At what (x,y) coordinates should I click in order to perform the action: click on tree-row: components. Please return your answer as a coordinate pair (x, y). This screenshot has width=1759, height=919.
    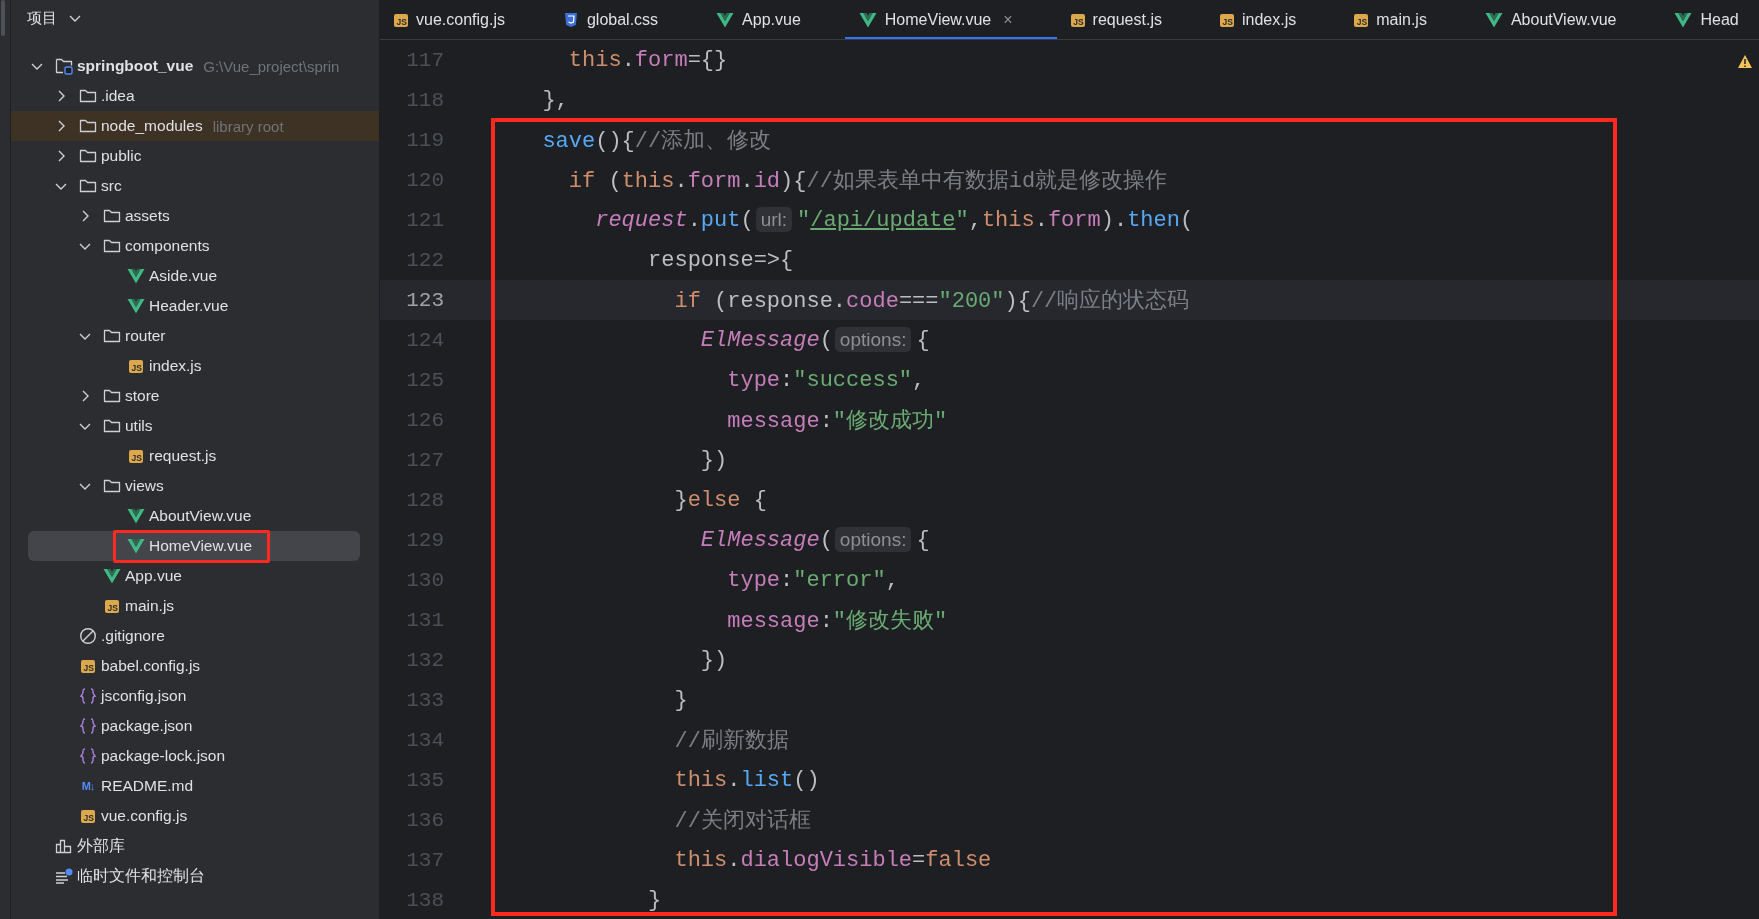
    Looking at the image, I should click on (194, 246).